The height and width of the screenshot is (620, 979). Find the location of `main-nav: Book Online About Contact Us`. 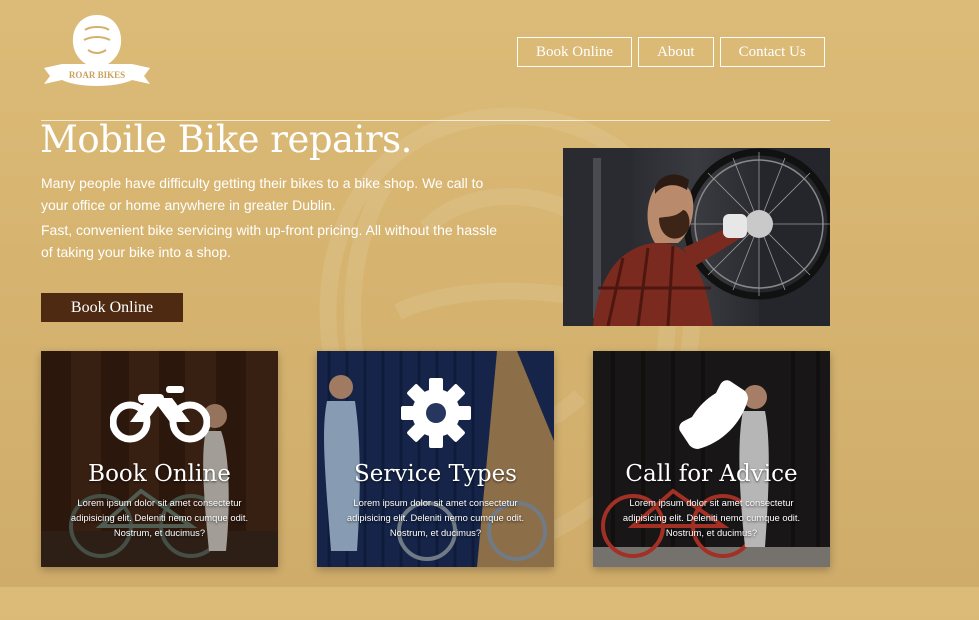

main-nav: Book Online About Contact Us is located at coordinates (671, 52).